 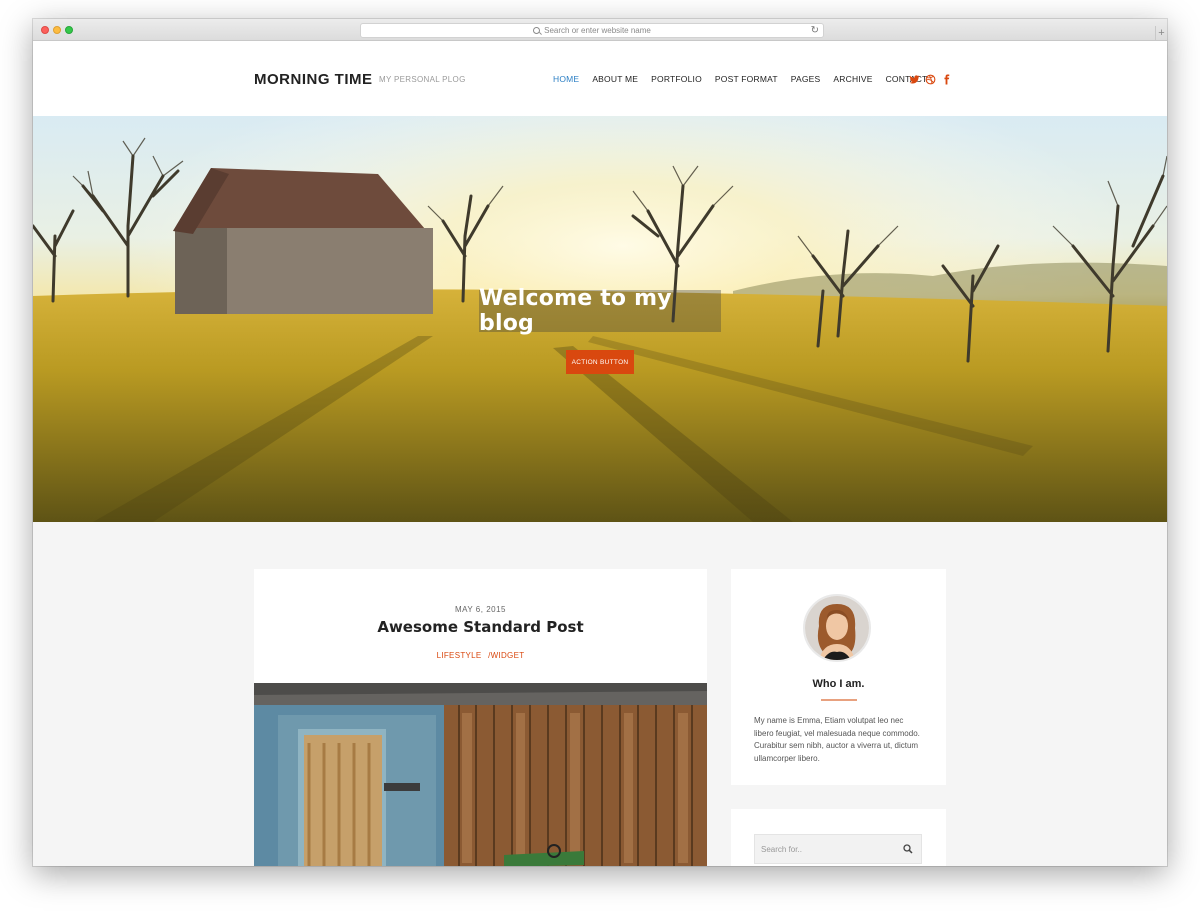 I want to click on action-button: ACTION BUTTON, so click(x=600, y=362).